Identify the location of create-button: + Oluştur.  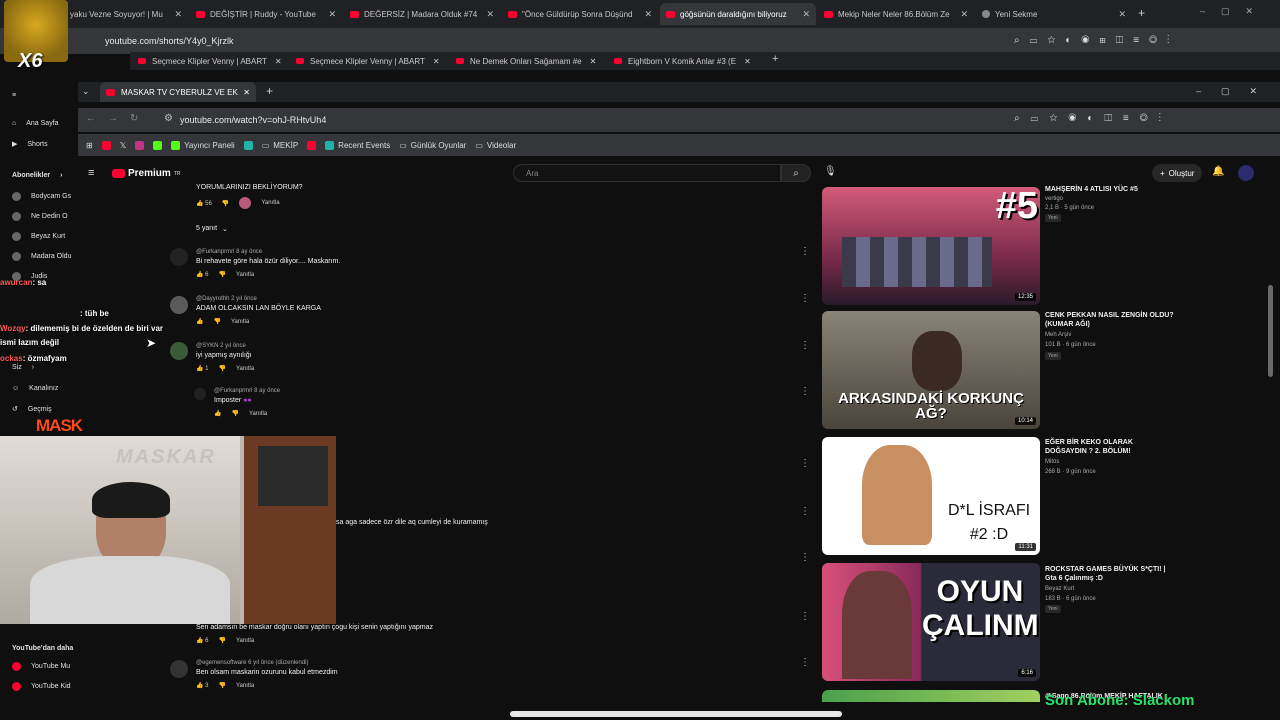
(1177, 173).